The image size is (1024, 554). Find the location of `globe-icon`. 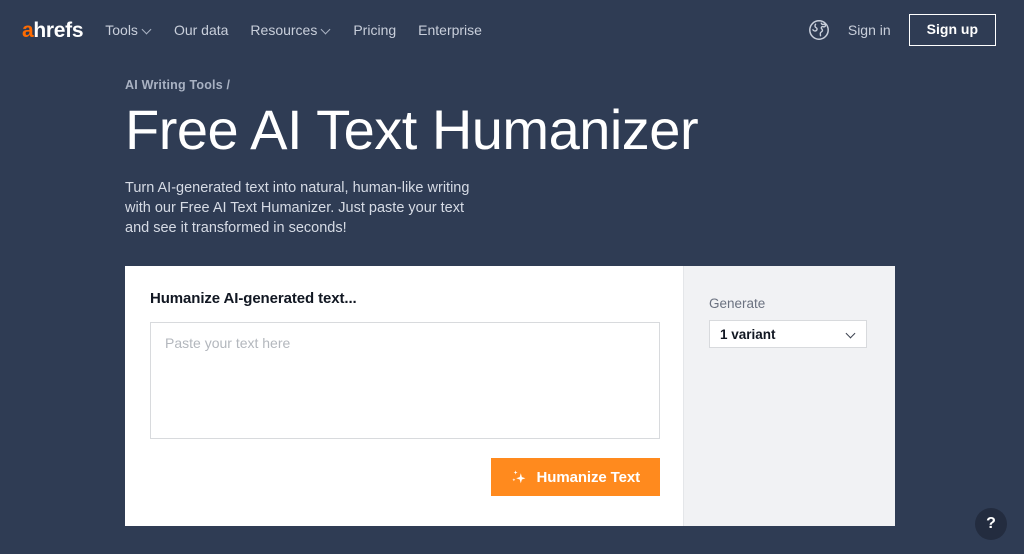

globe-icon is located at coordinates (819, 30).